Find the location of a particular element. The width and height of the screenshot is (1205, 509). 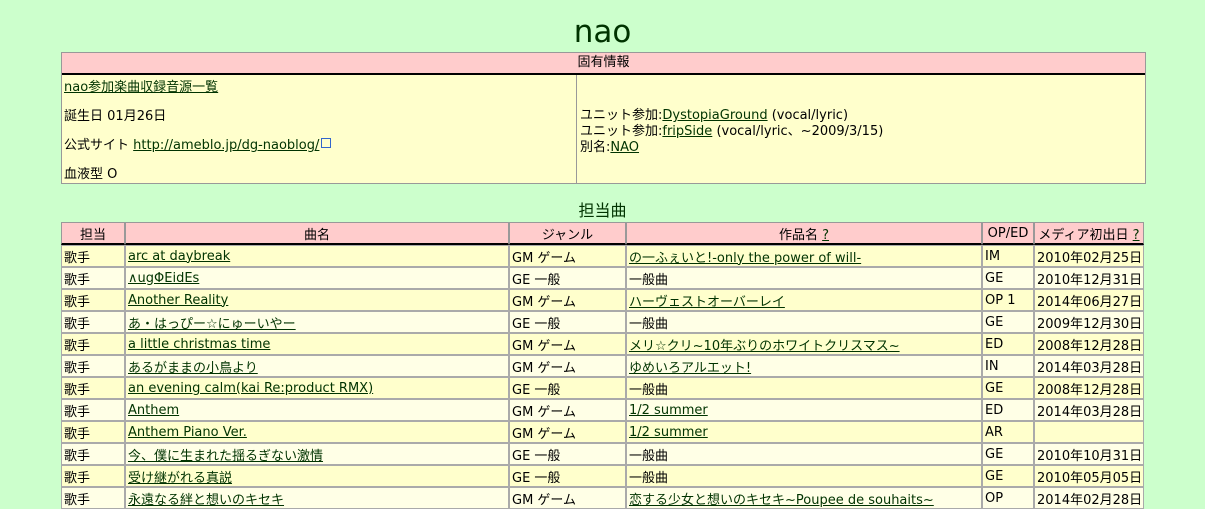

songs-section-title: 担当曲 is located at coordinates (602, 210).